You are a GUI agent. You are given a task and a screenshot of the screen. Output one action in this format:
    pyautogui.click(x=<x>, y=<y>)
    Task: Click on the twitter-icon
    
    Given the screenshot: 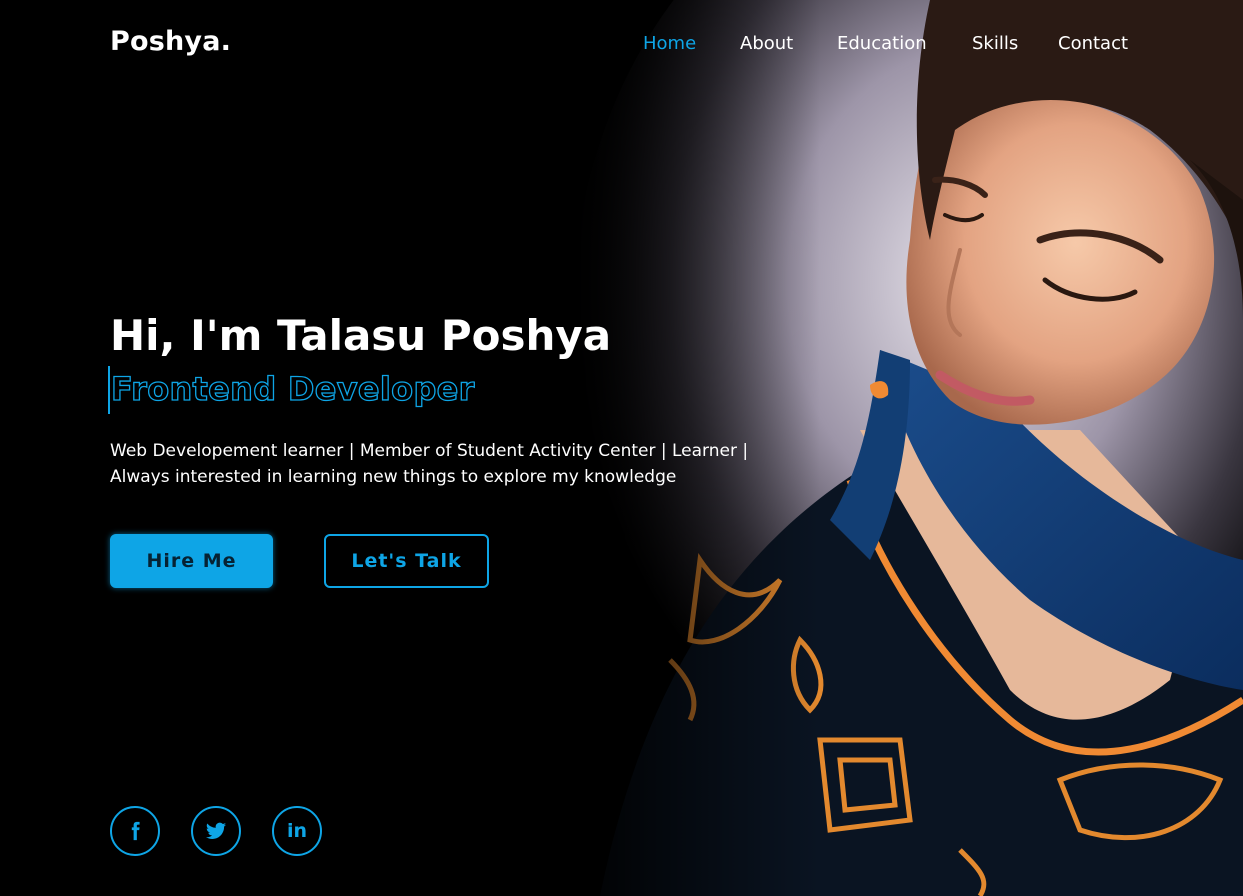 What is the action you would take?
    pyautogui.click(x=216, y=830)
    